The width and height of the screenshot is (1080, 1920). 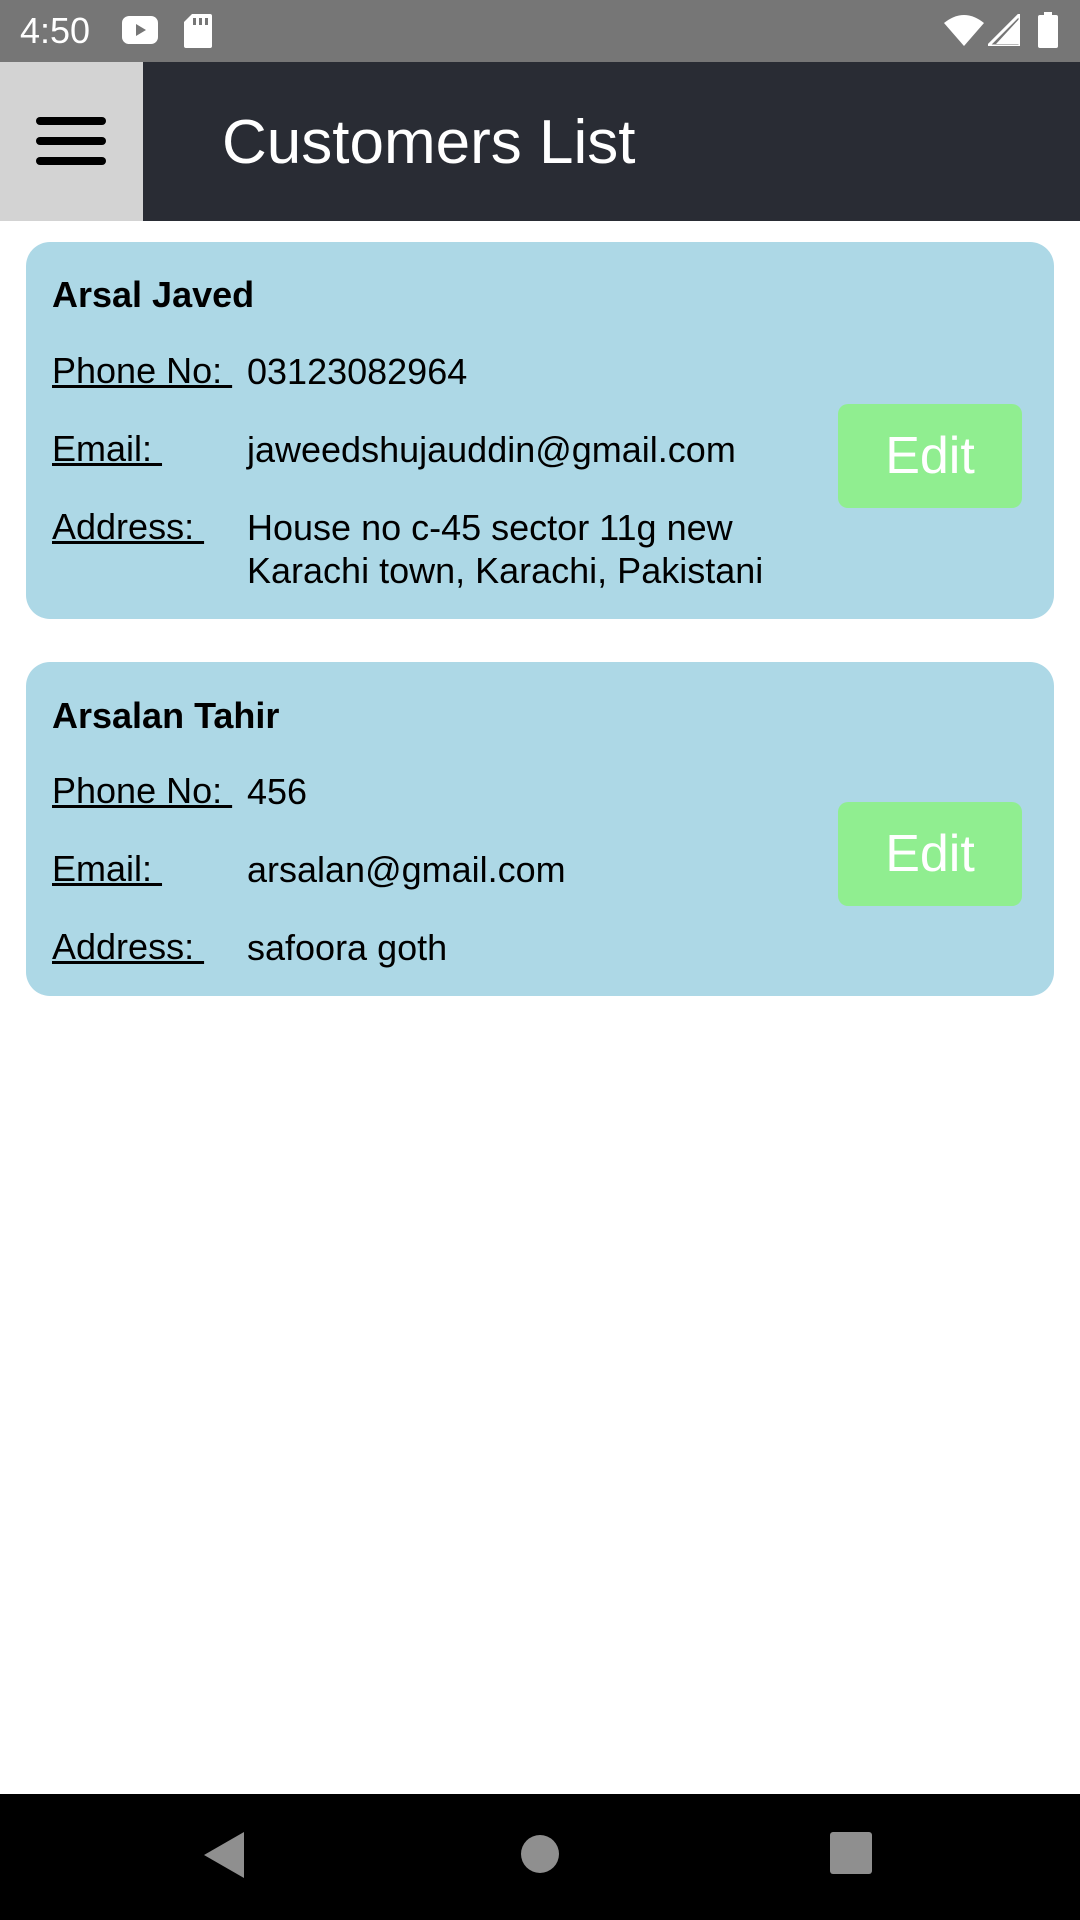 I want to click on recents-icon, so click(x=851, y=1853).